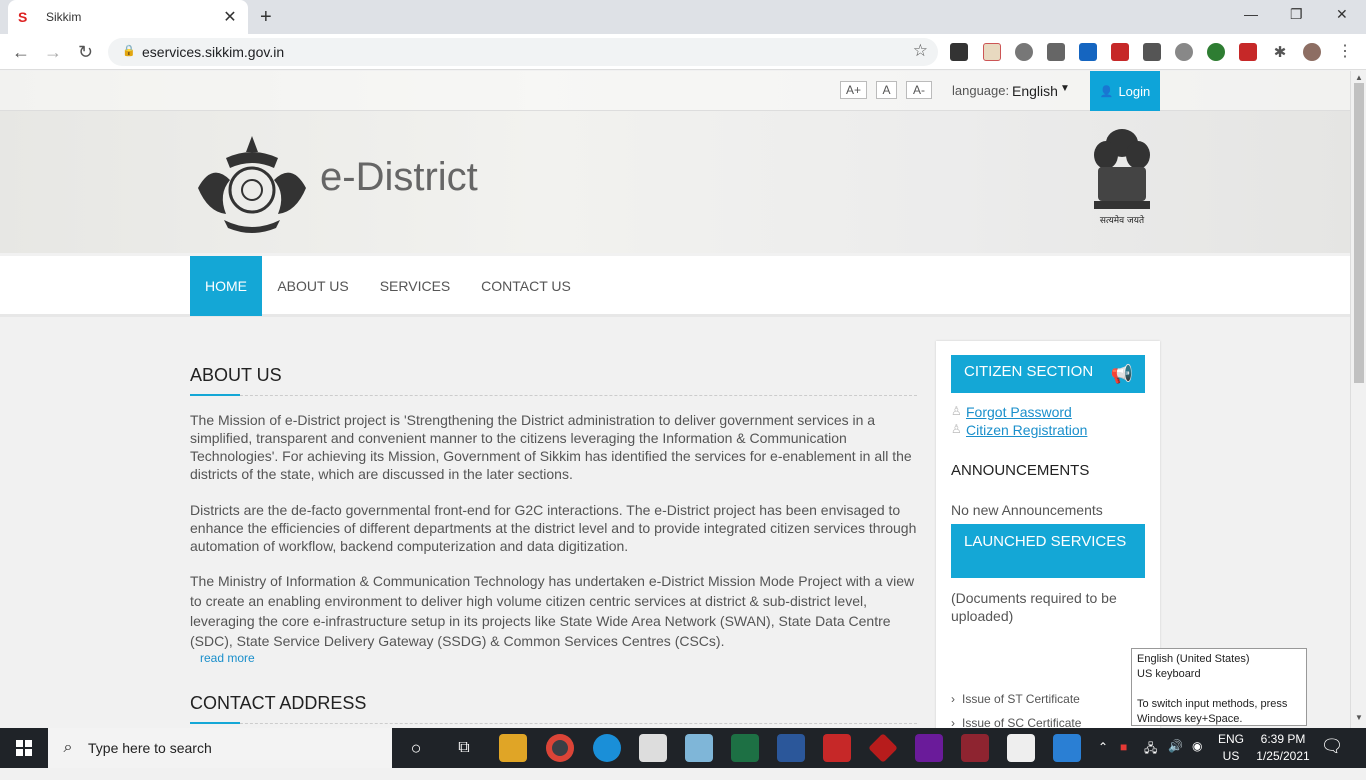 This screenshot has height=780, width=1366. I want to click on chrome-icon, so click(560, 748).